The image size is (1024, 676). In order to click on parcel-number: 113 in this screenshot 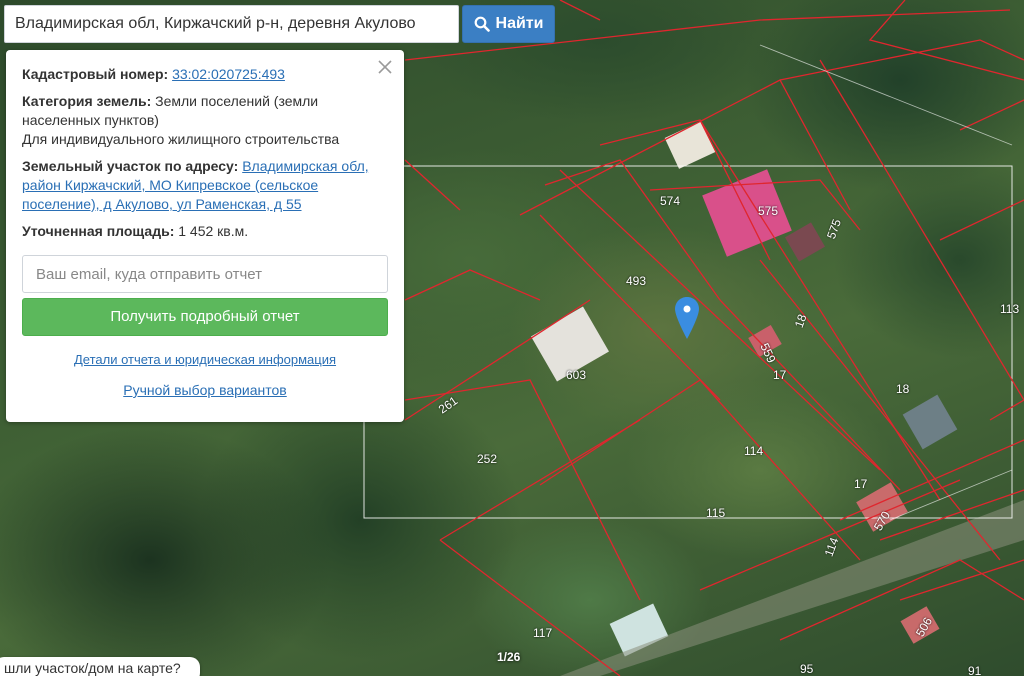, I will do `click(1010, 309)`.